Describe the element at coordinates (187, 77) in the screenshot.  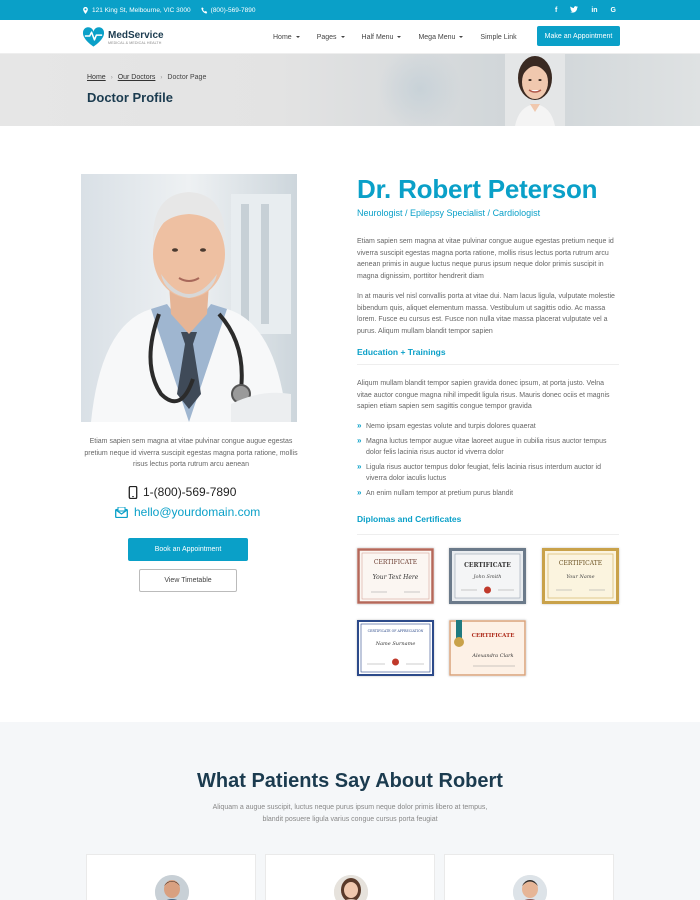
I see `breadcrumb-current: Doctor Page` at that location.